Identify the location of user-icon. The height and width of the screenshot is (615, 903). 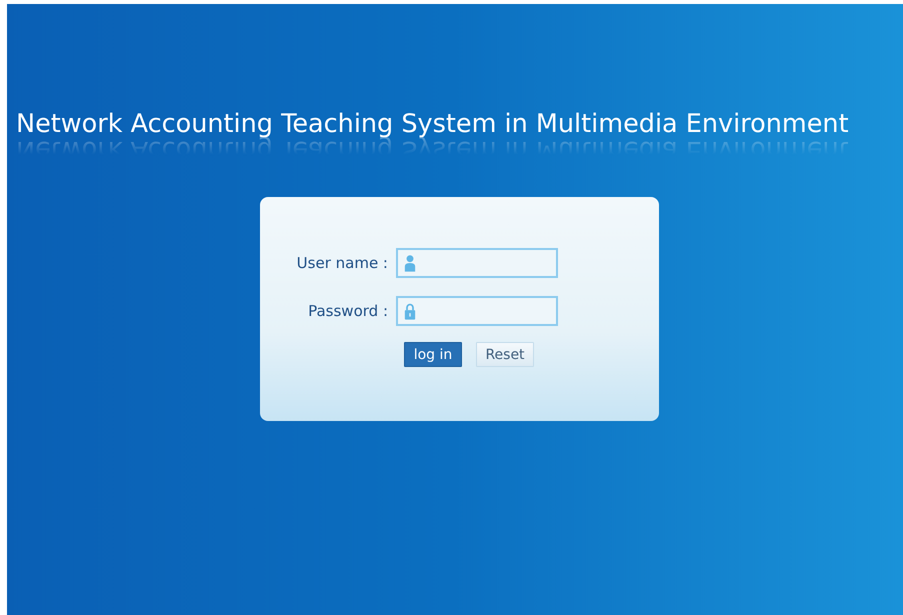
(410, 263).